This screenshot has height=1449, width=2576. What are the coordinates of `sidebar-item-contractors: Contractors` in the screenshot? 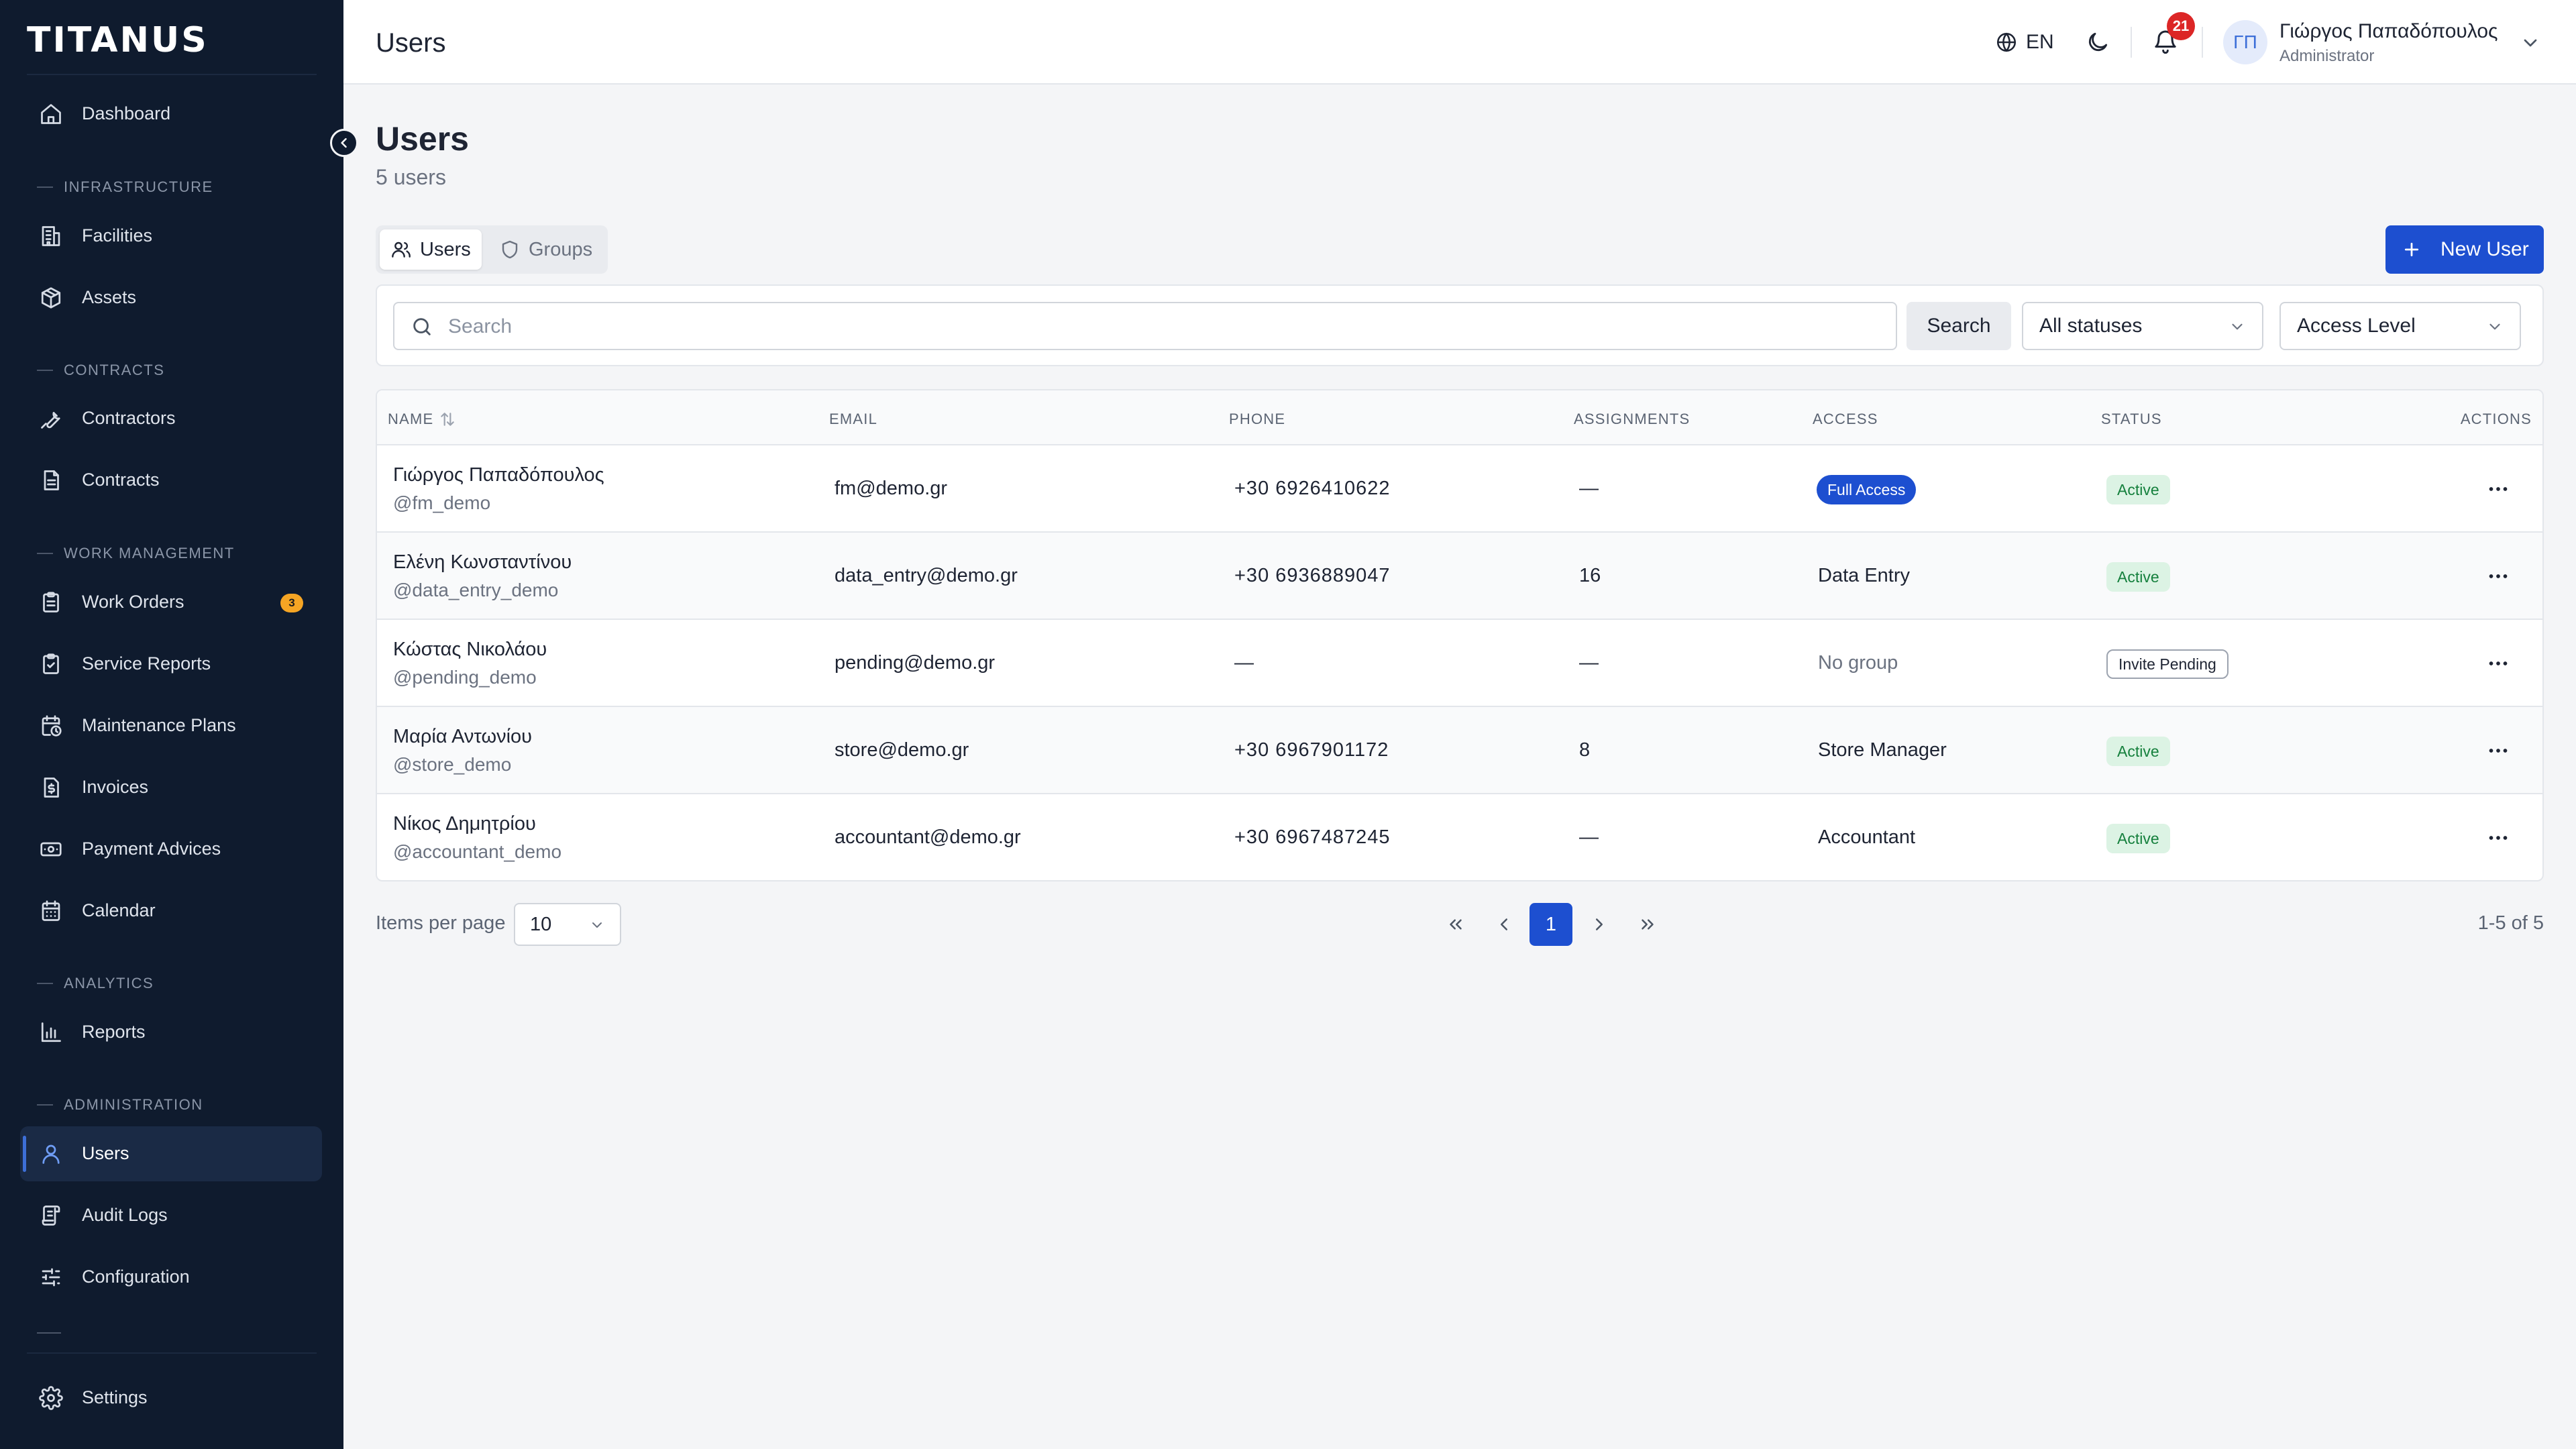 It's located at (171, 418).